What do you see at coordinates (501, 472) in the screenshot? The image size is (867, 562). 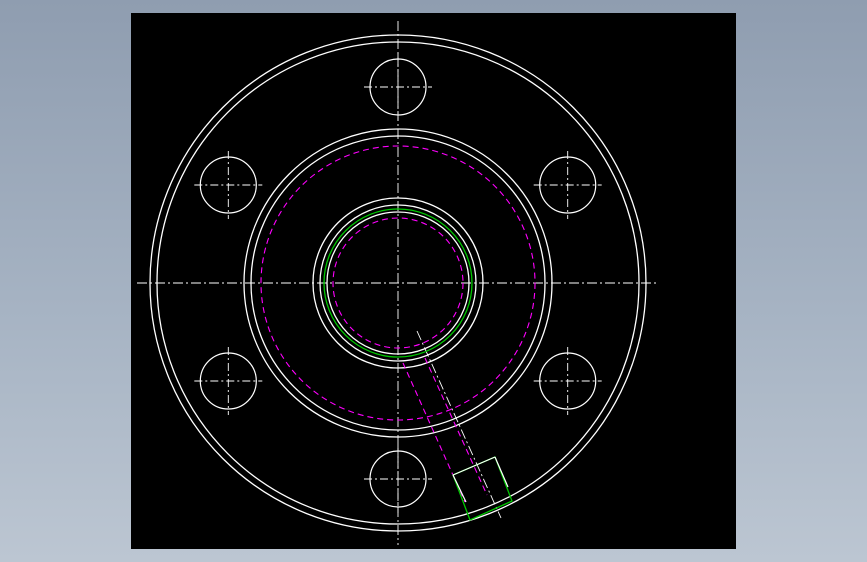 I see `port-outer-edge-right` at bounding box center [501, 472].